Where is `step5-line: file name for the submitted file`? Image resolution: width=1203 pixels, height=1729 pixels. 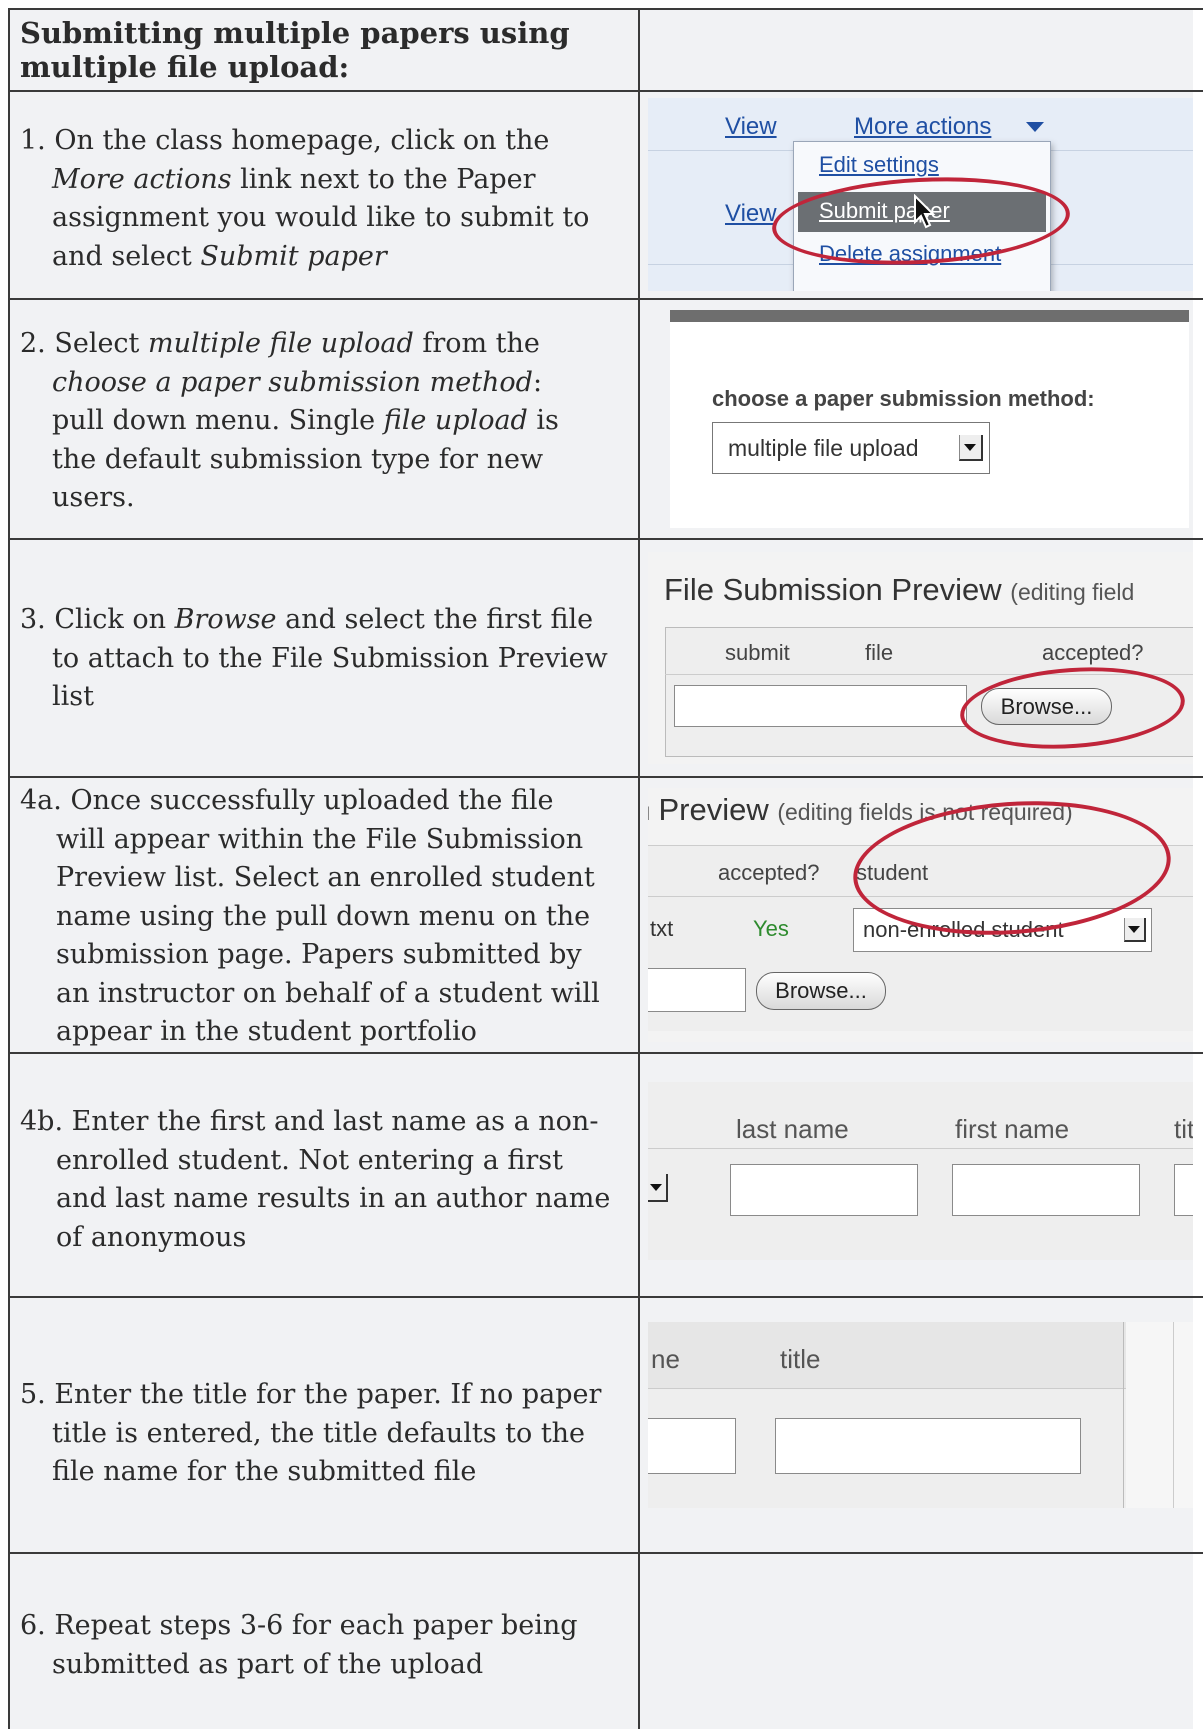 step5-line: file name for the submitted file is located at coordinates (264, 1471).